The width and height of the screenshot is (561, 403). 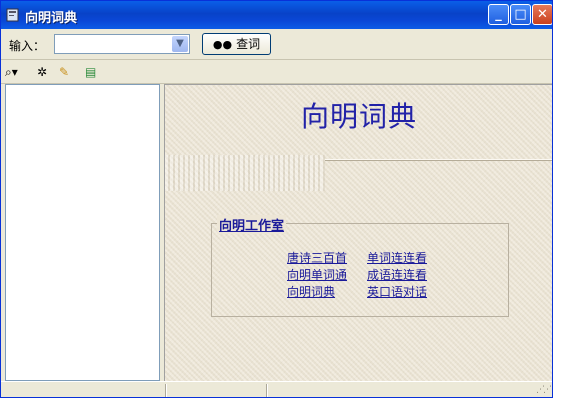 I want to click on binoculars-icon: ●●, so click(x=222, y=44).